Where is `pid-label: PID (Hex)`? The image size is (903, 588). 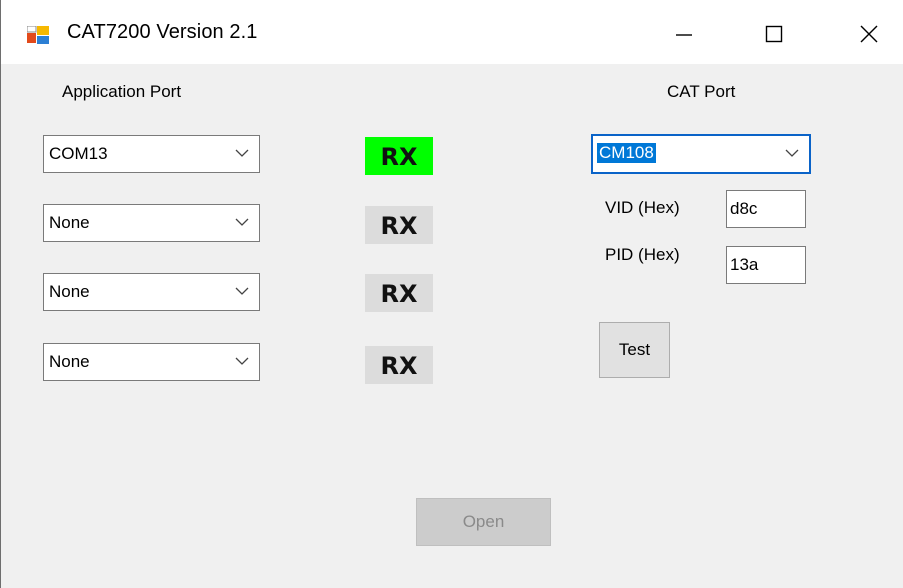
pid-label: PID (Hex) is located at coordinates (642, 254).